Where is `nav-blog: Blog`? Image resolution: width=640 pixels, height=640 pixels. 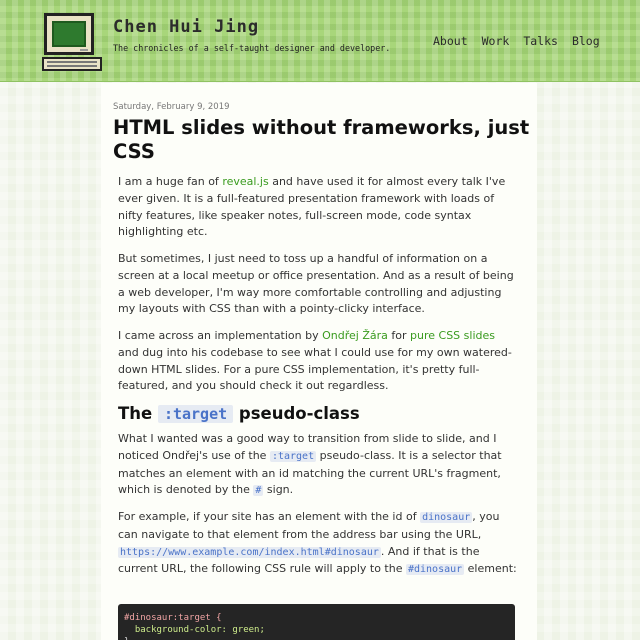
nav-blog: Blog is located at coordinates (586, 41).